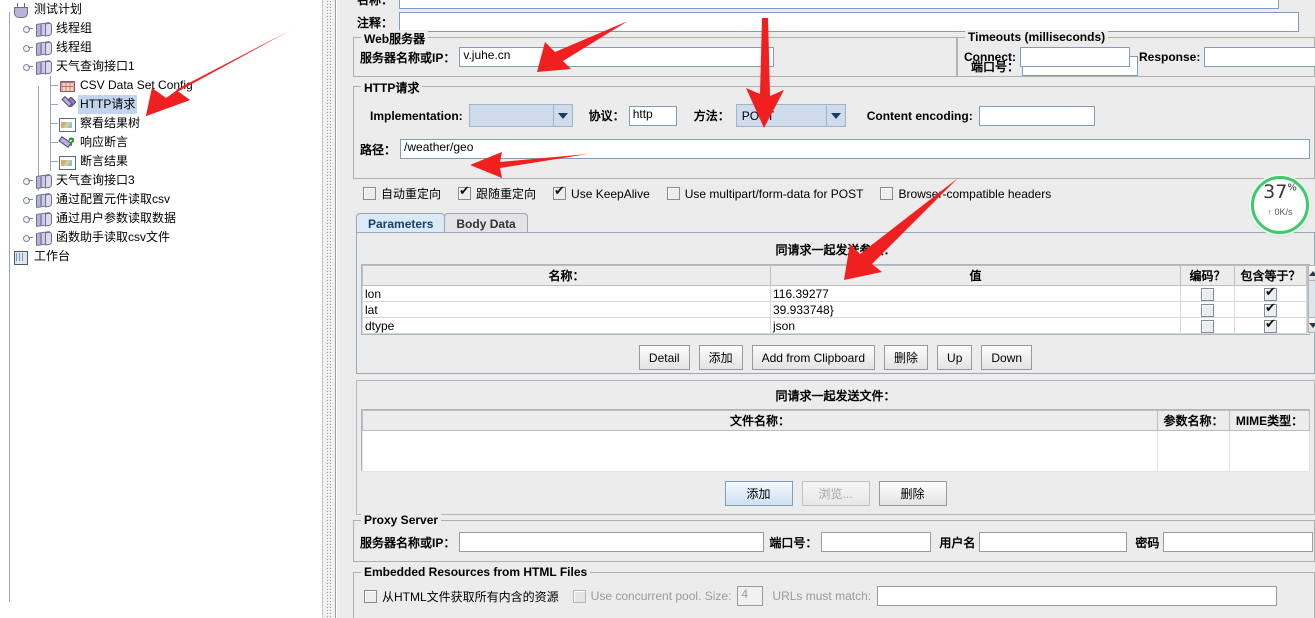  What do you see at coordinates (839, 4) in the screenshot?
I see `name-field` at bounding box center [839, 4].